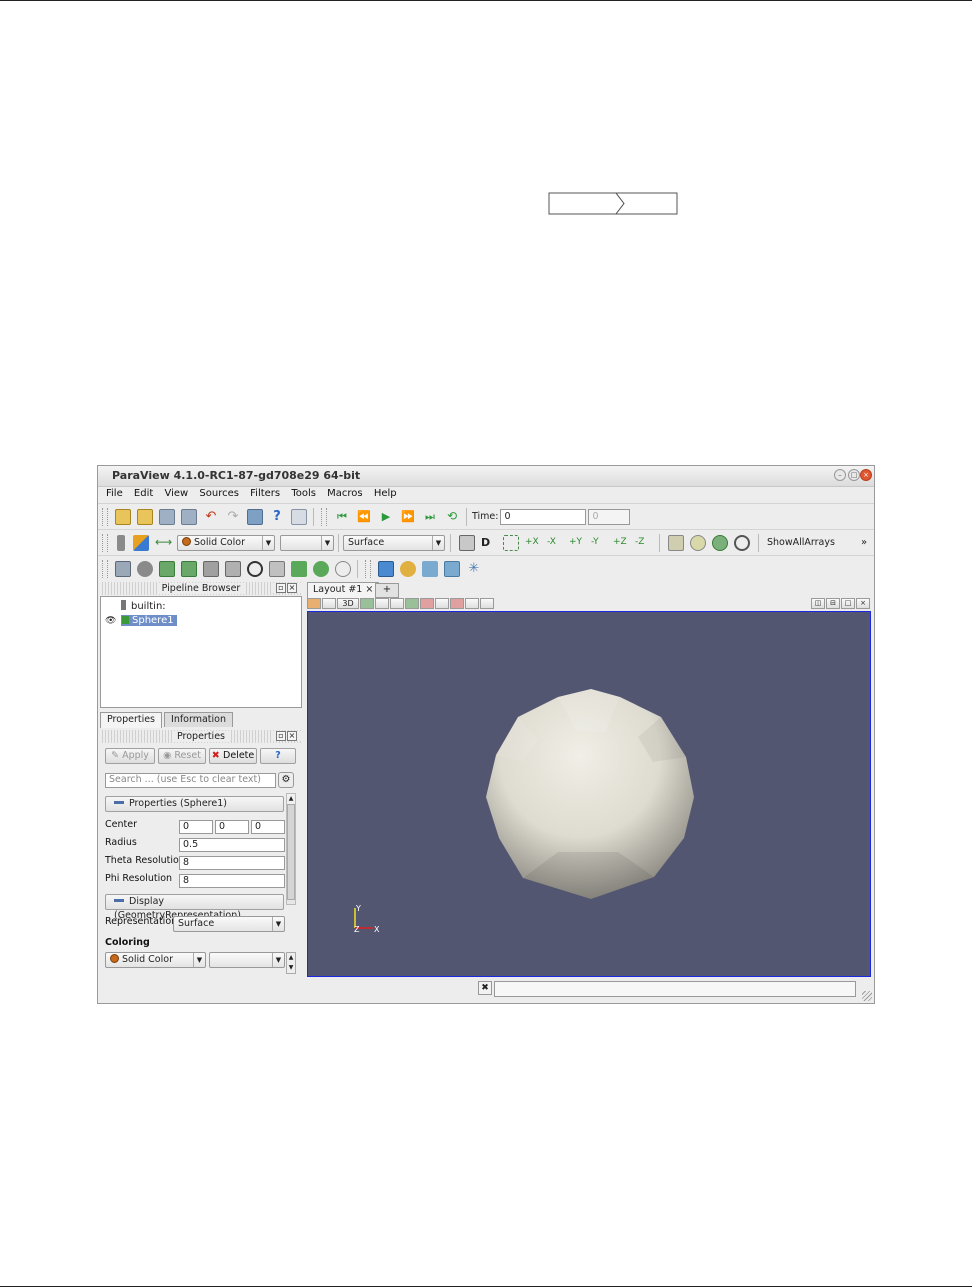 The height and width of the screenshot is (1288, 972). What do you see at coordinates (121, 542) in the screenshot?
I see `color-legend-icon` at bounding box center [121, 542].